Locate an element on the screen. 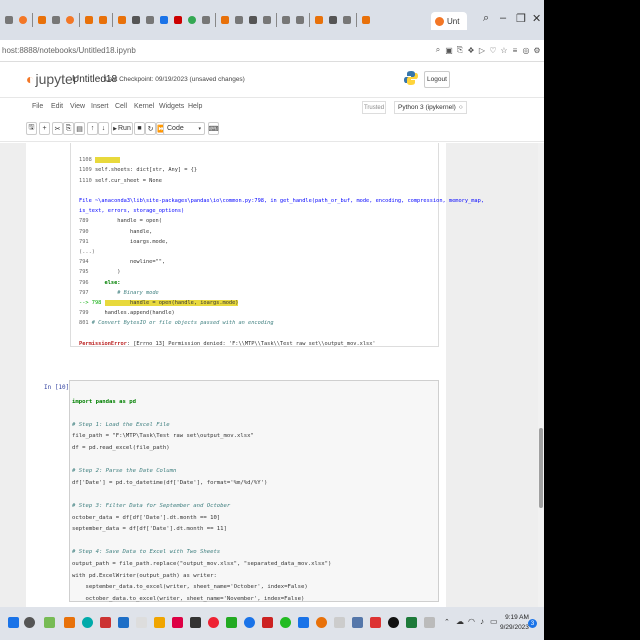  search-tabs-icon: ⌕ is located at coordinates (486, 18).